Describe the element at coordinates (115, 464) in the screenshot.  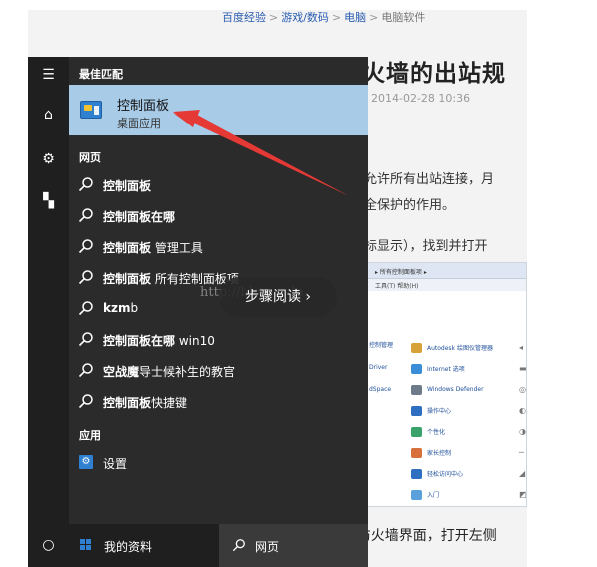
I see `settings-label: 设置` at that location.